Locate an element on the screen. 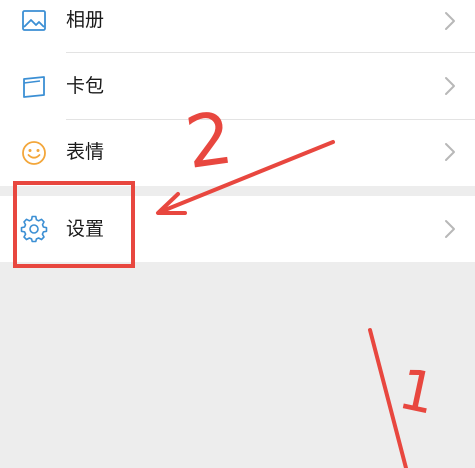  menu-item-sticker: 表情 is located at coordinates (237, 153).